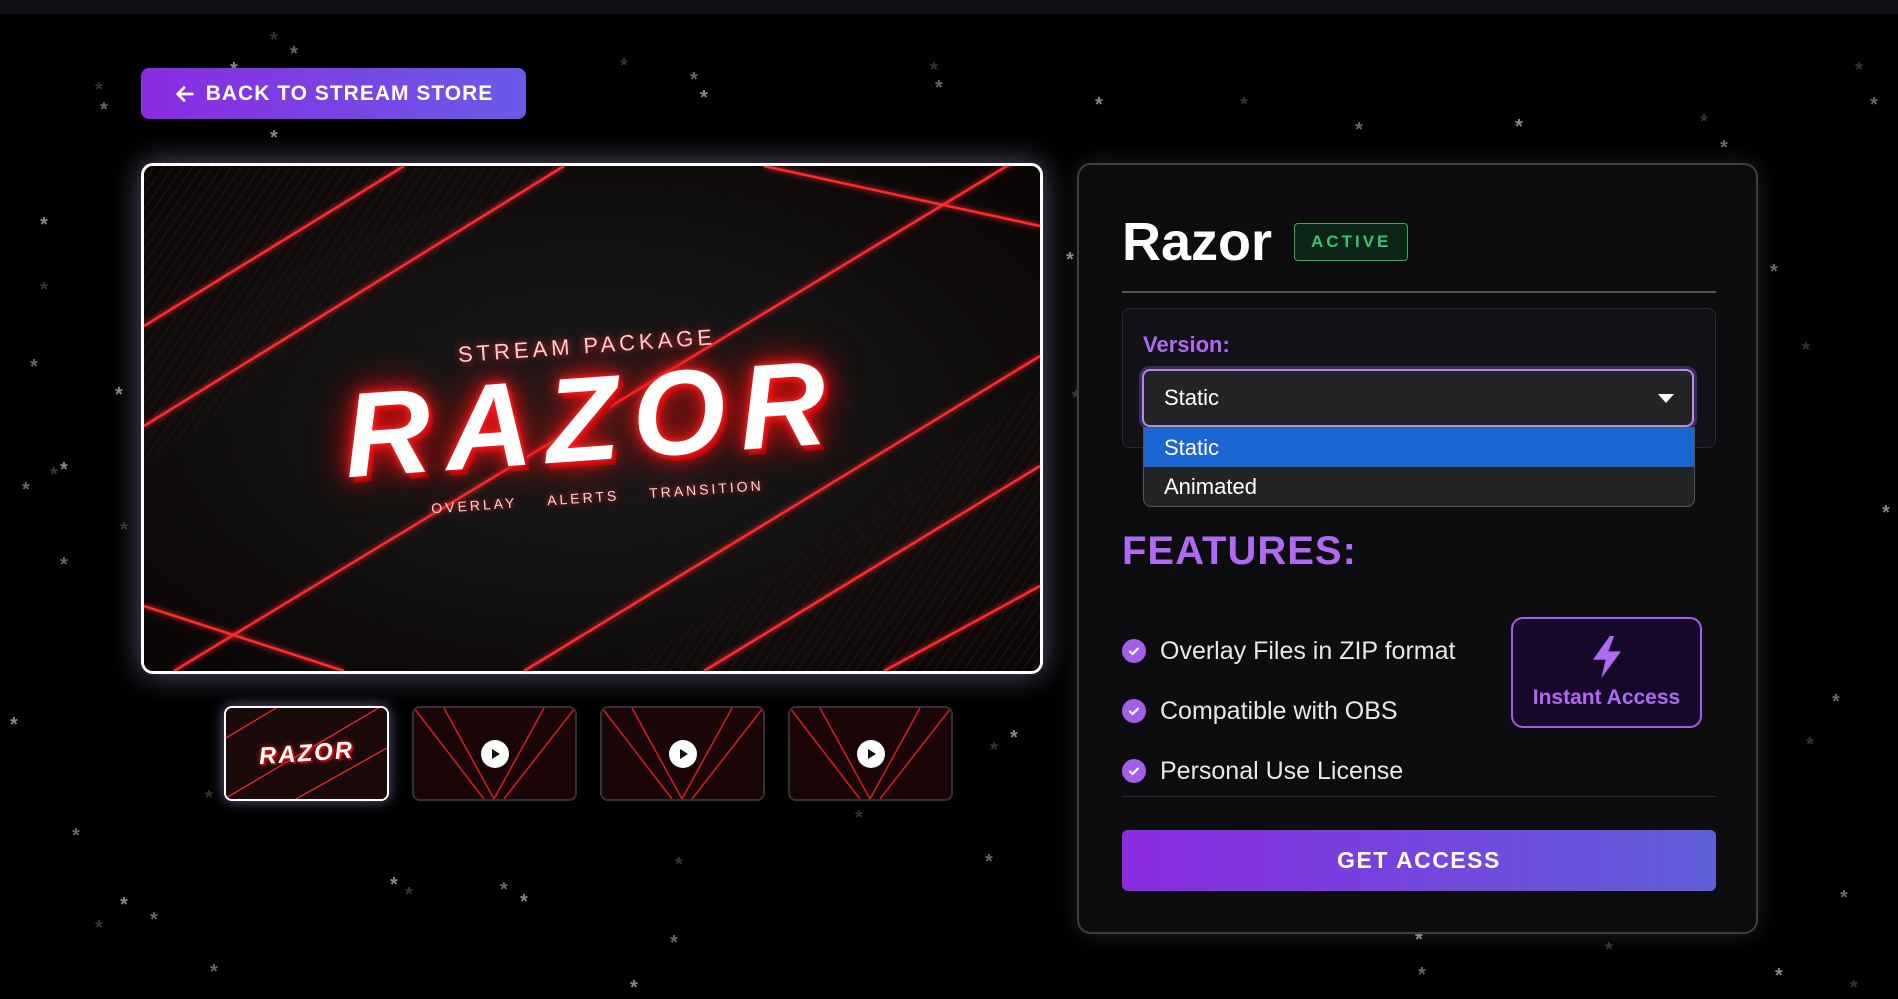 The height and width of the screenshot is (999, 1898). I want to click on caret-down-icon, so click(1666, 398).